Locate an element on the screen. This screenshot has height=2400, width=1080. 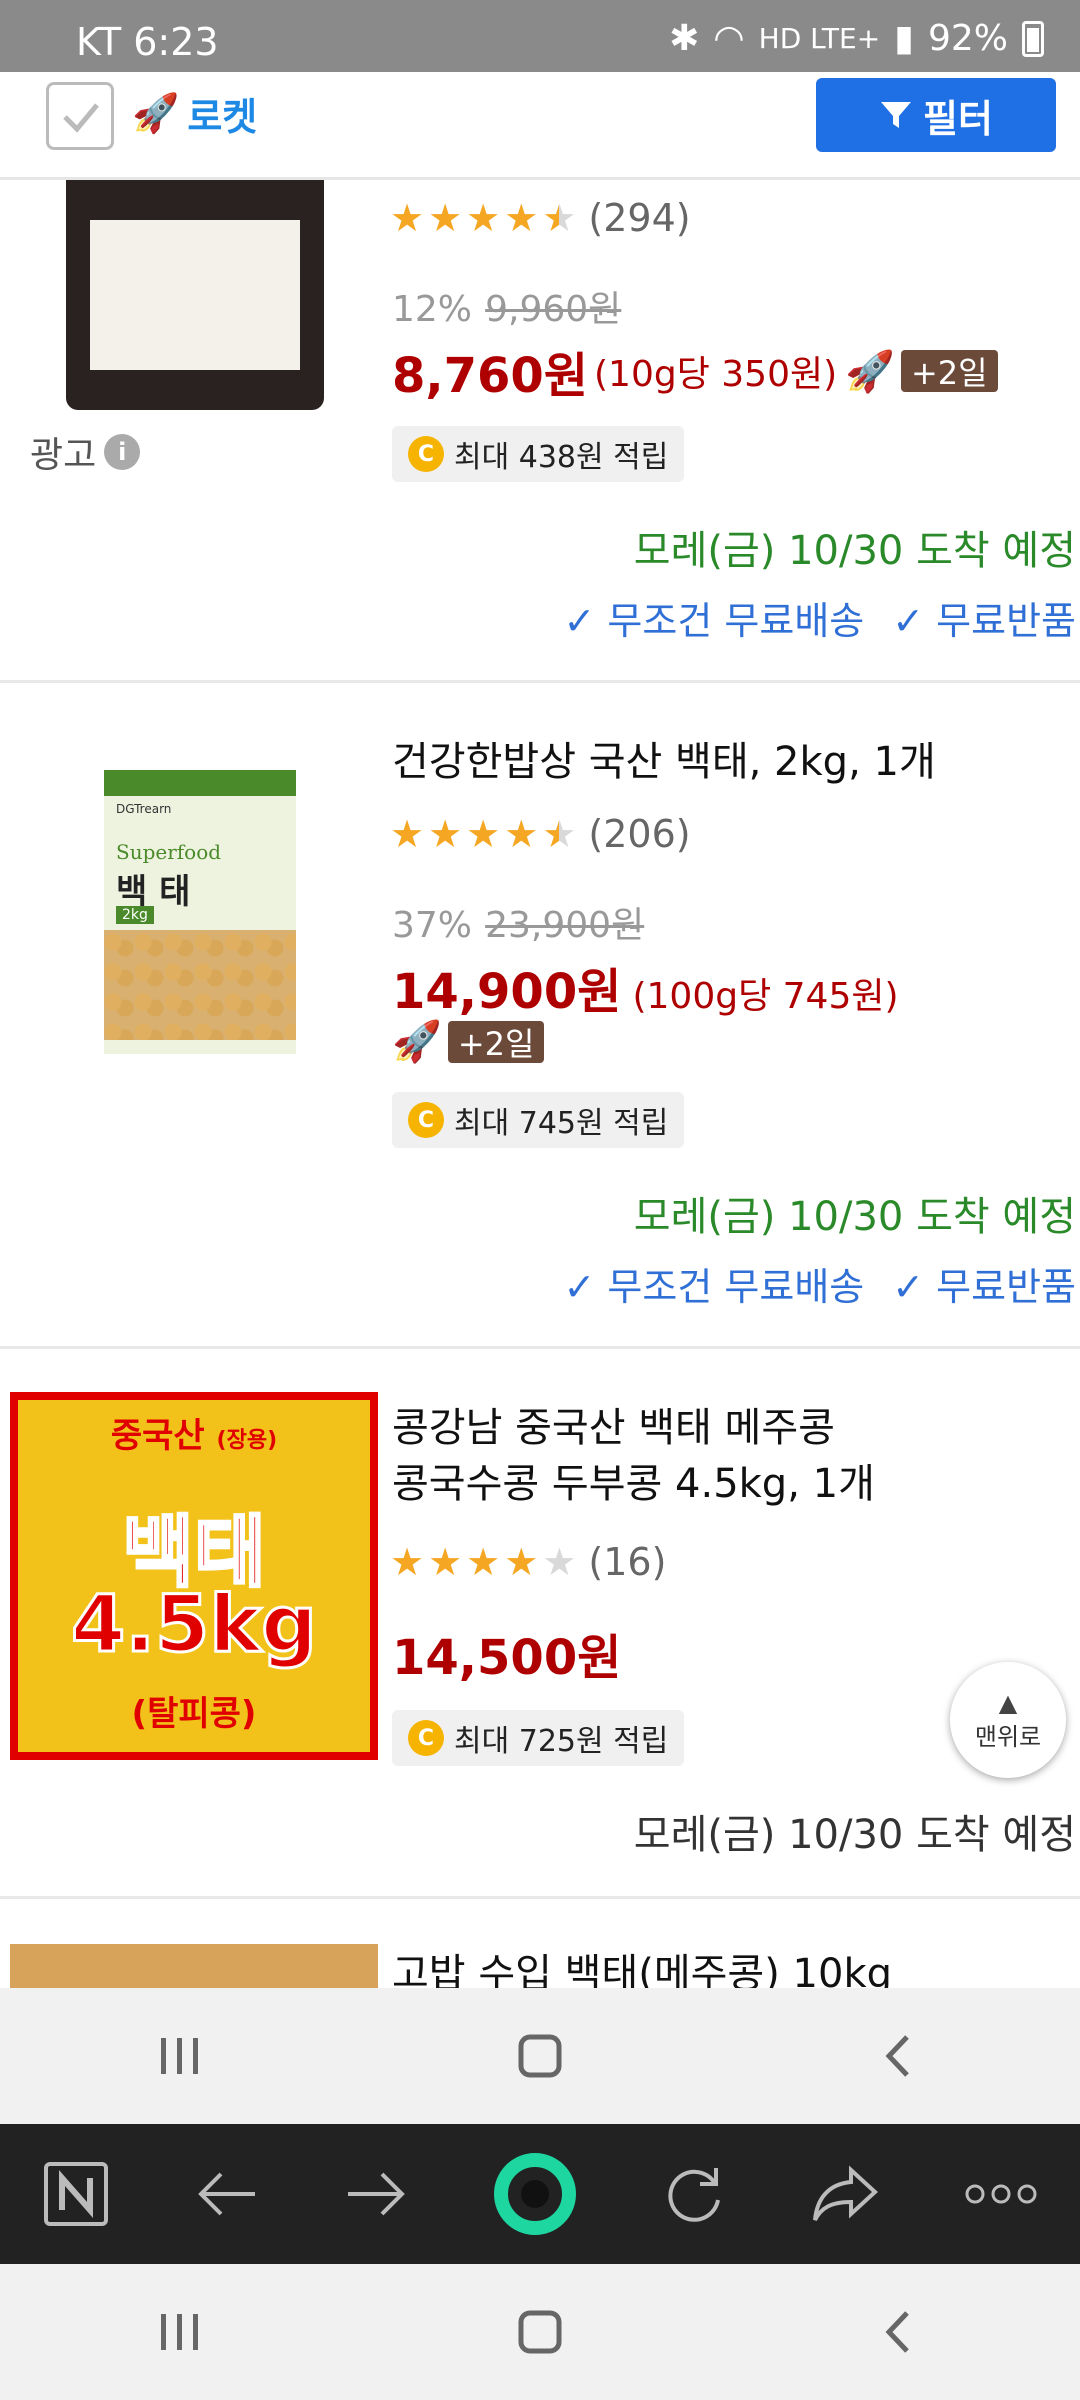
rating-count: (206) is located at coordinates (639, 834).